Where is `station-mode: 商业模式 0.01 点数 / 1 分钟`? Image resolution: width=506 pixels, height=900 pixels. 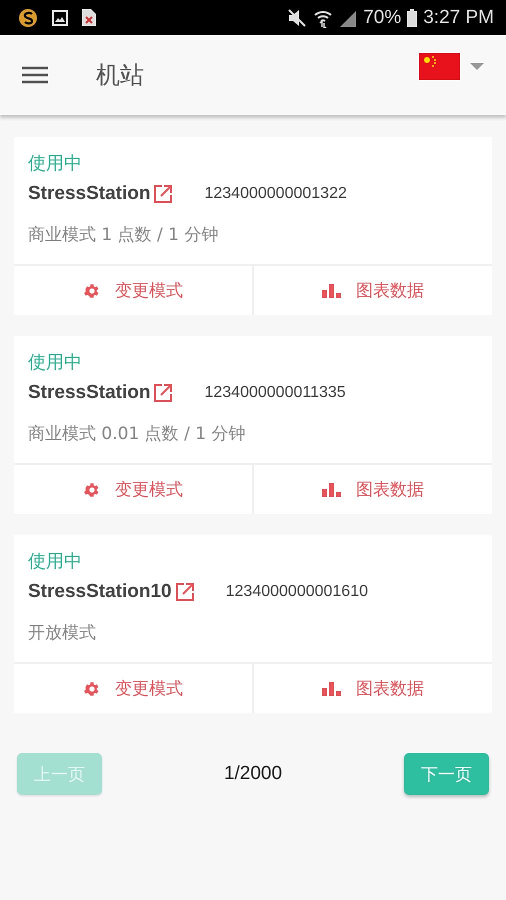
station-mode: 商业模式 0.01 点数 / 1 分钟 is located at coordinates (137, 434).